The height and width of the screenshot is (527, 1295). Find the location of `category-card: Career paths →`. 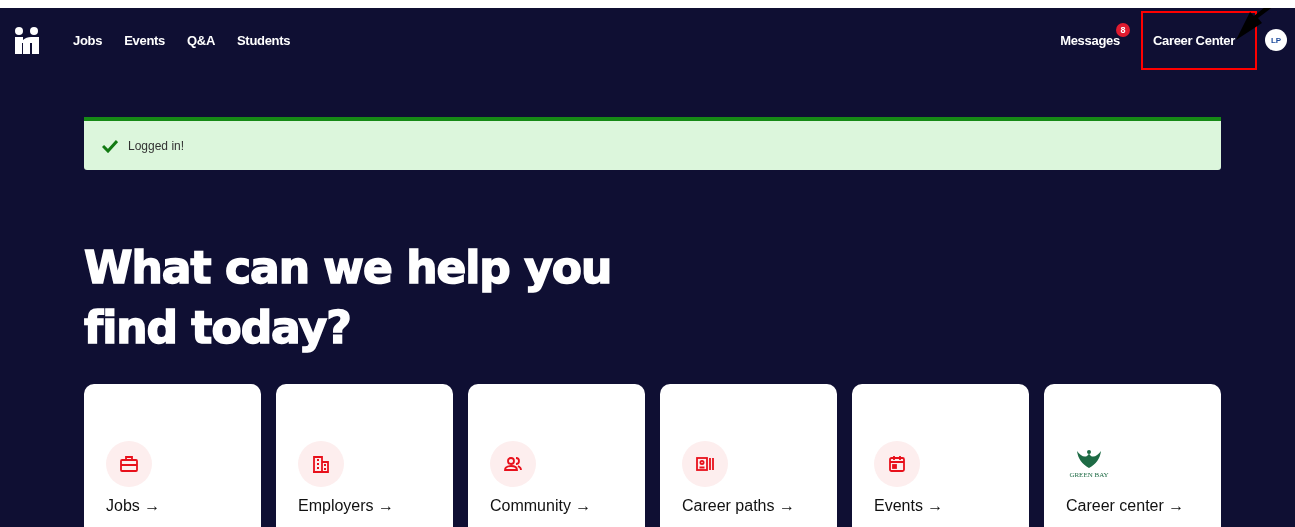

category-card: Career paths → is located at coordinates (748, 455).